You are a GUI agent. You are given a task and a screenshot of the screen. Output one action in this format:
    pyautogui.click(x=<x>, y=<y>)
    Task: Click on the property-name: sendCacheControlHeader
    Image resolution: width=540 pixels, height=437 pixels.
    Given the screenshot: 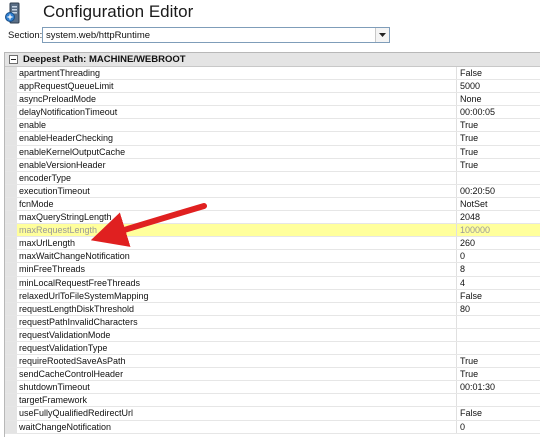 What is the action you would take?
    pyautogui.click(x=71, y=374)
    